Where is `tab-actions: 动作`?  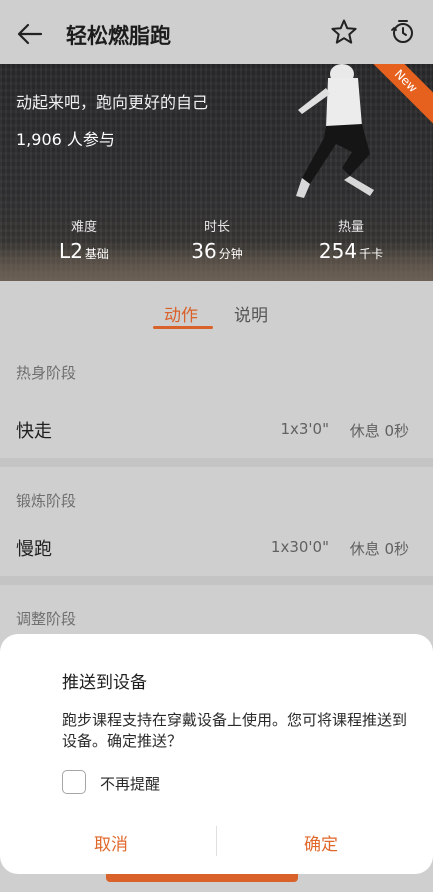
tab-actions: 动作 is located at coordinates (181, 313).